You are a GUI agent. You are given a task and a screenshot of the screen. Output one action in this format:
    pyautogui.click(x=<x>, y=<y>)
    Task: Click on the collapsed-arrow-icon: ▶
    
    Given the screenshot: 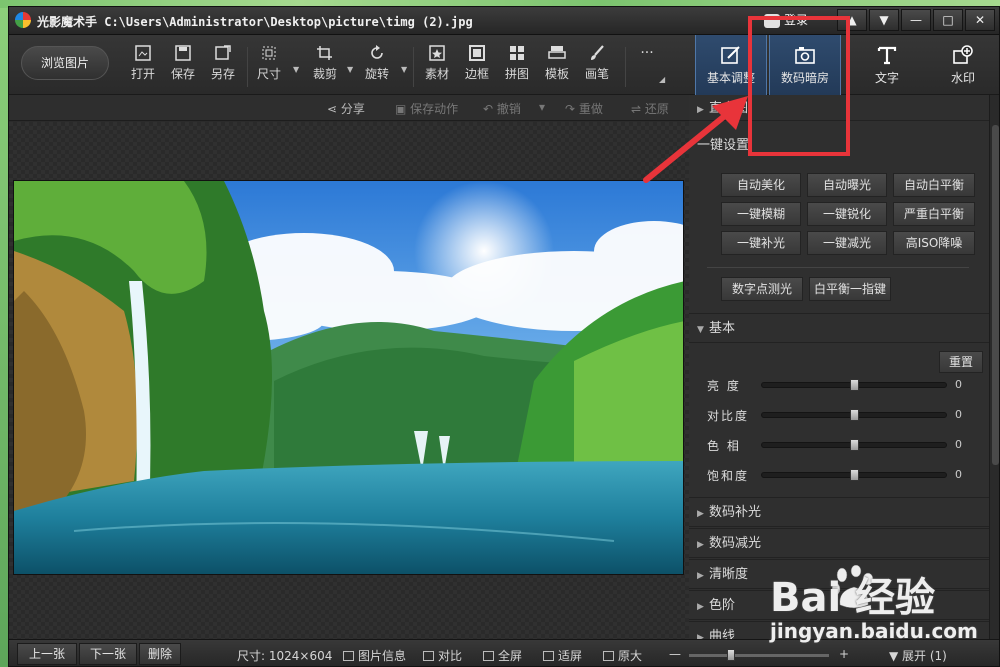 What is the action you would take?
    pyautogui.click(x=700, y=576)
    